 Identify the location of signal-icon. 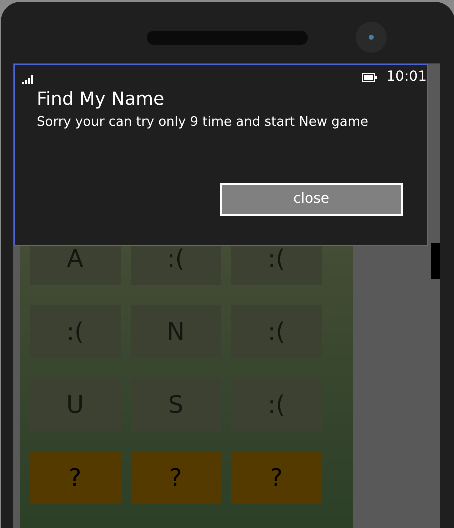
(28, 79).